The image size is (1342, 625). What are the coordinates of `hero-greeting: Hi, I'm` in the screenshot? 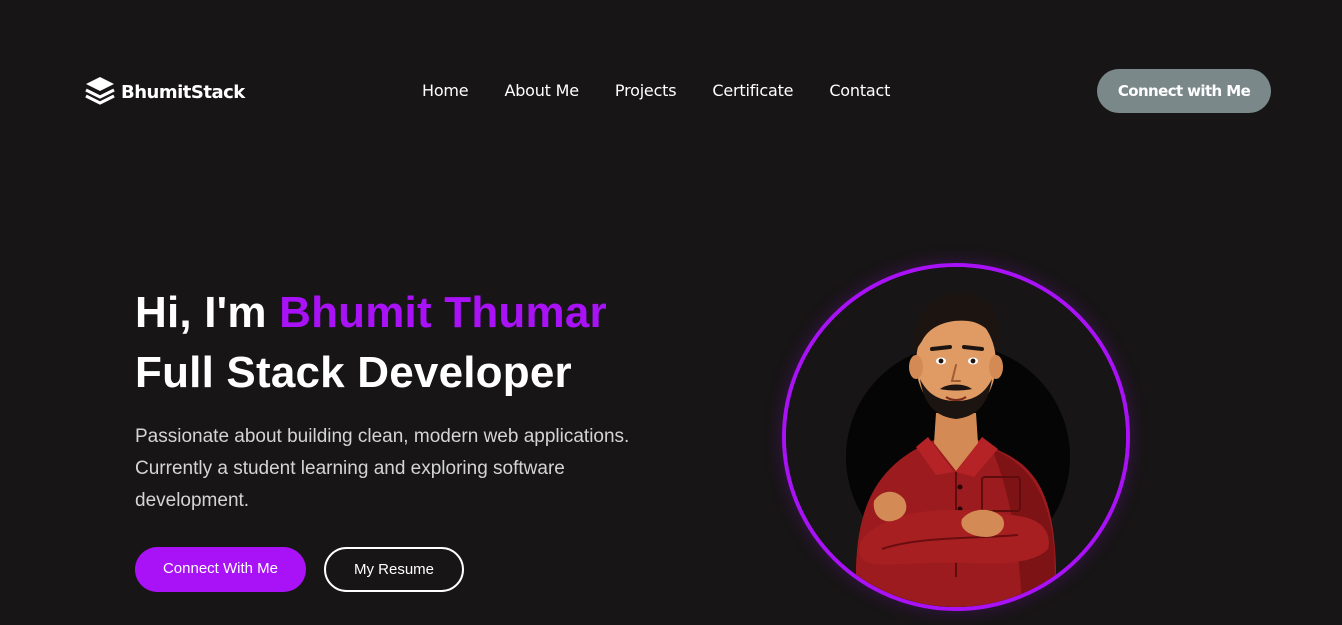 It's located at (201, 312).